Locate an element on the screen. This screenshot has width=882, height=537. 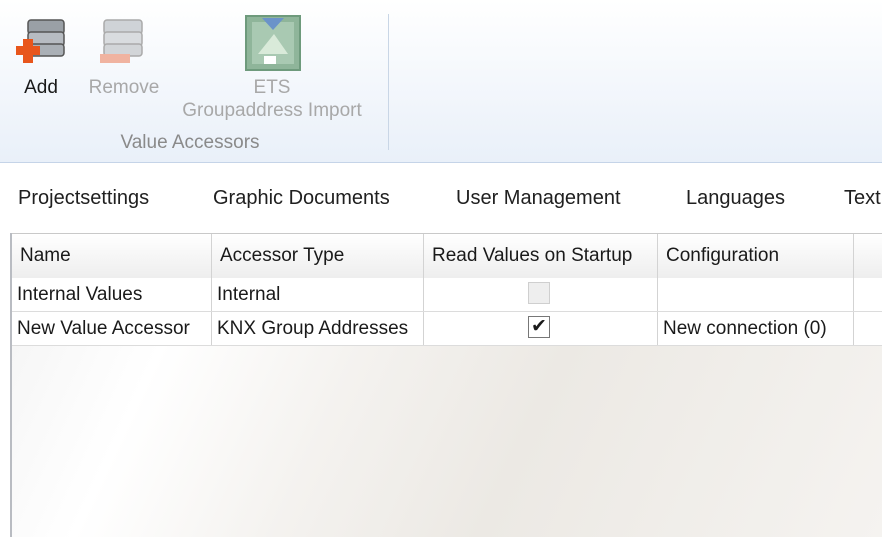
read-on-startup-checkbox: ✔ is located at coordinates (539, 327).